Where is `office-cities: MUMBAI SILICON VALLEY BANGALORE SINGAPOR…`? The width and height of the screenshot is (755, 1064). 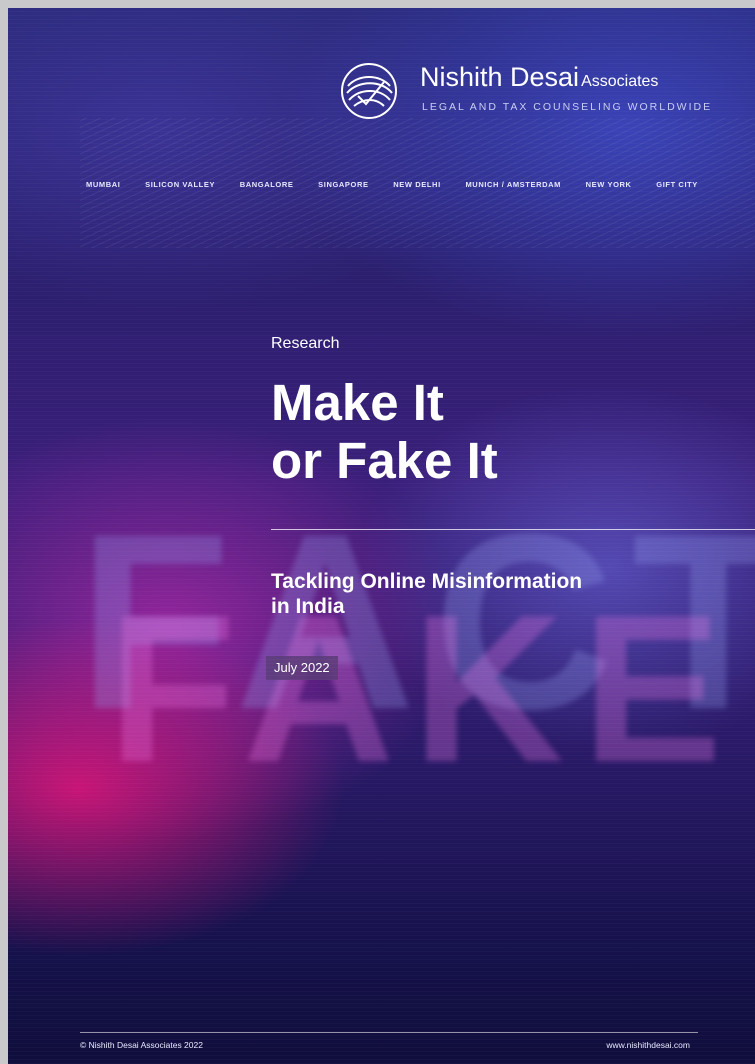 office-cities: MUMBAI SILICON VALLEY BANGALORE SINGAPOR… is located at coordinates (392, 184).